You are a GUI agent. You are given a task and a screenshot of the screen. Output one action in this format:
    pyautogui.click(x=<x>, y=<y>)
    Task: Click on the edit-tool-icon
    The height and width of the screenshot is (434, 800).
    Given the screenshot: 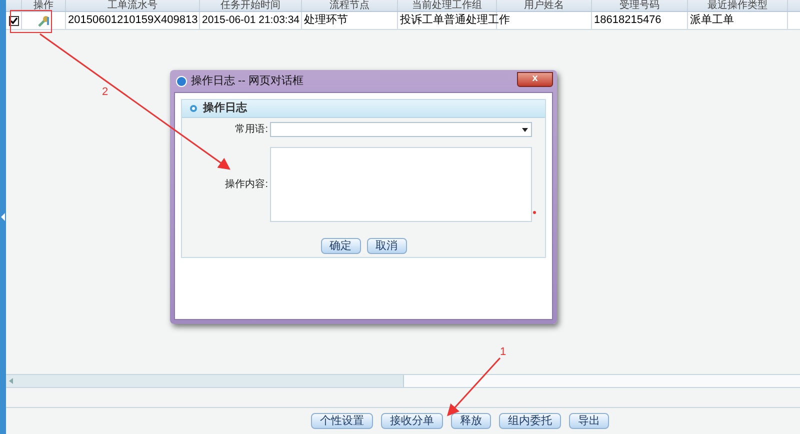 What is the action you would take?
    pyautogui.click(x=43, y=21)
    